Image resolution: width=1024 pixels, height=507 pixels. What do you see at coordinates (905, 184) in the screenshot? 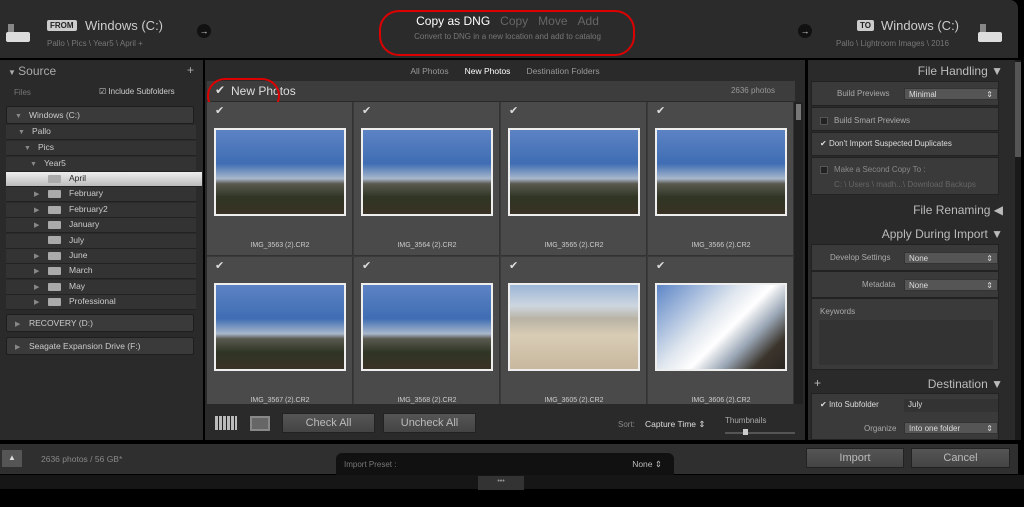
I see `second-copy-path: C: \ Users \ madh...\ Download Backups` at bounding box center [905, 184].